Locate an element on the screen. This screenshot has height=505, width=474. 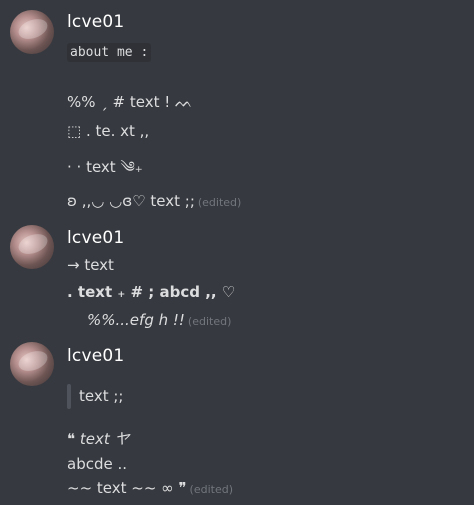
message-line: %%...efg h !! (edited) is located at coordinates (159, 320).